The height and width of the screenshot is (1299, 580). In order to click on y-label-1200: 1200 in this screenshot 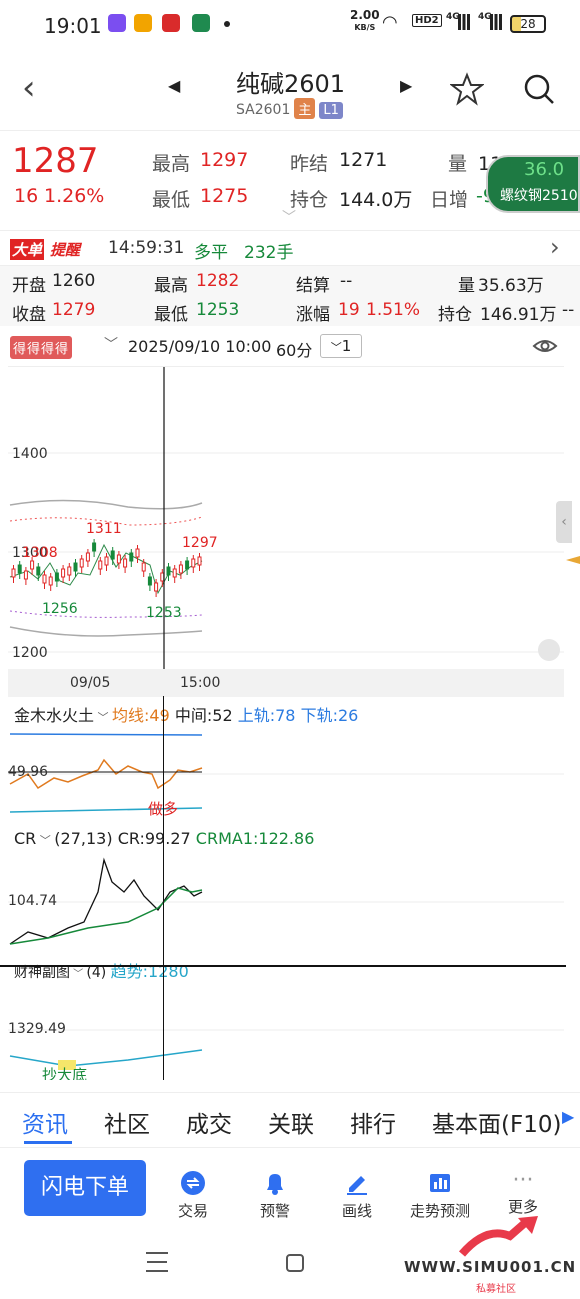, I will do `click(30, 653)`.